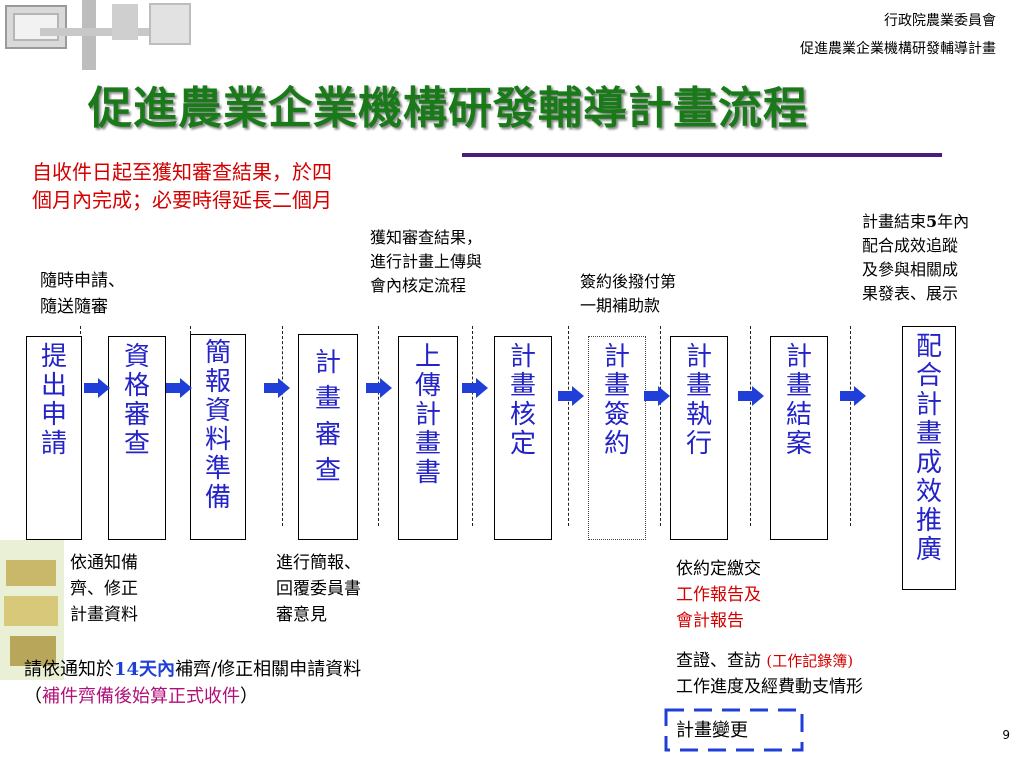 The height and width of the screenshot is (768, 1024). I want to click on supplement-note: 依通知備 齊、修正 計畫資料, so click(104, 589).